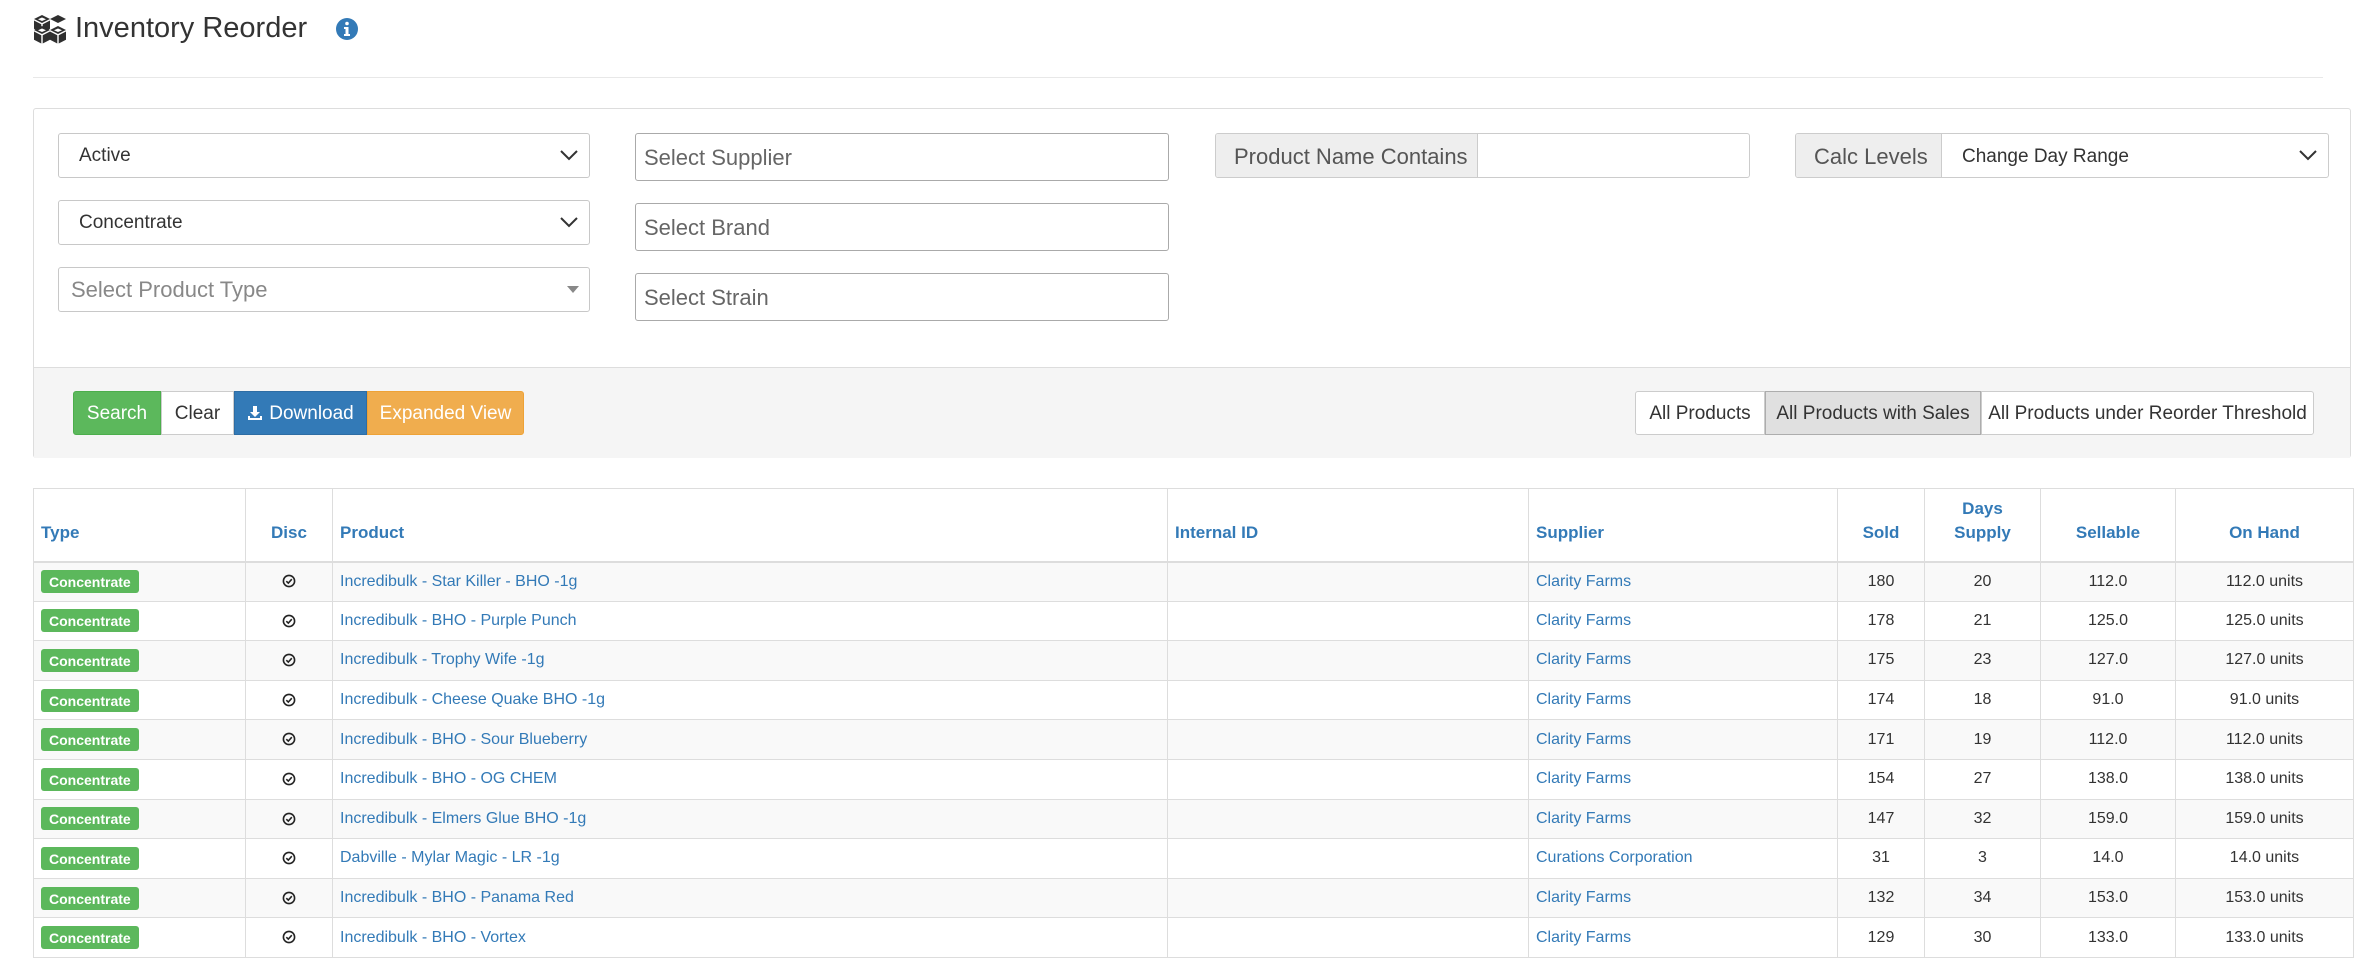 The height and width of the screenshot is (958, 2356). Describe the element at coordinates (2264, 898) in the screenshot. I see `cell-on-hand: 153.0 units` at that location.